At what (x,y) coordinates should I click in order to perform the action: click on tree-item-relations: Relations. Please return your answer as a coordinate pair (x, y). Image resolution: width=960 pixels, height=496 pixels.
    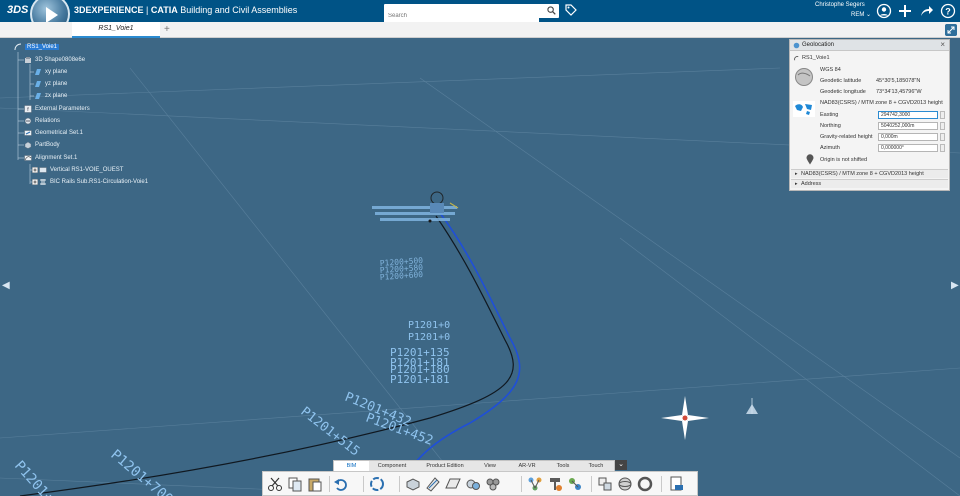
    Looking at the image, I should click on (42, 121).